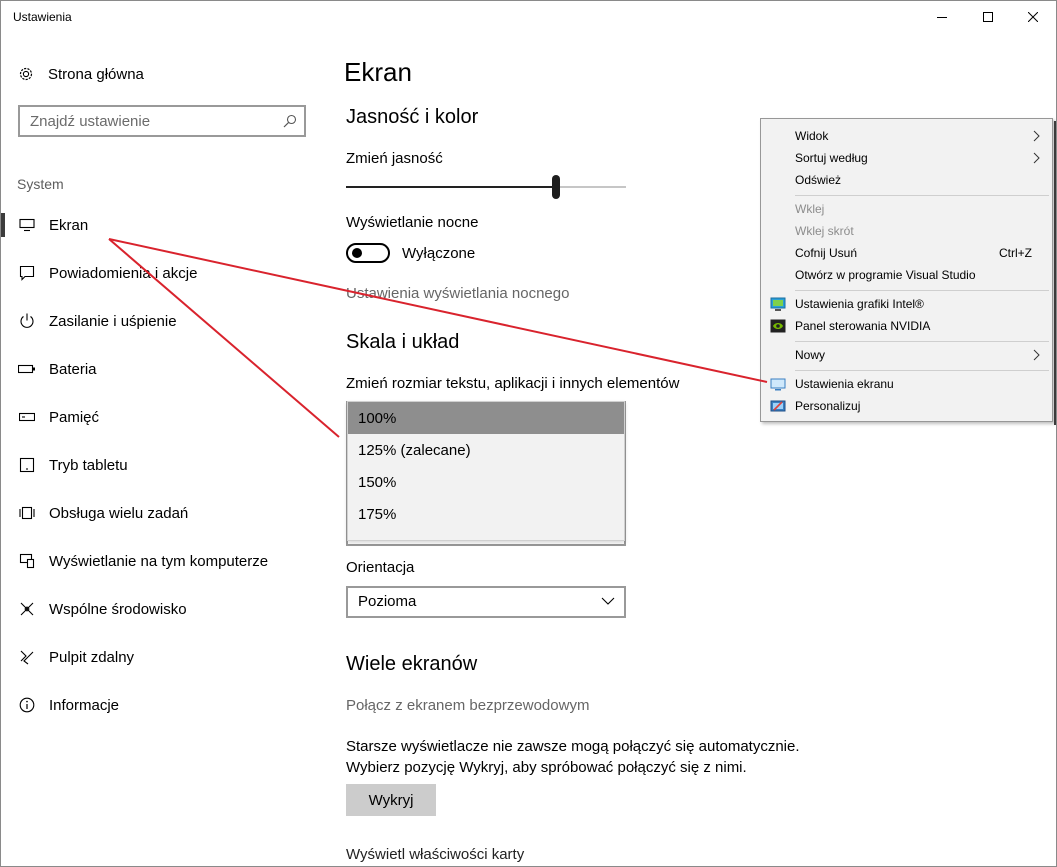 The width and height of the screenshot is (1057, 867). Describe the element at coordinates (119, 513) in the screenshot. I see `sidebar-item-label: Obsługa wielu zadań` at that location.